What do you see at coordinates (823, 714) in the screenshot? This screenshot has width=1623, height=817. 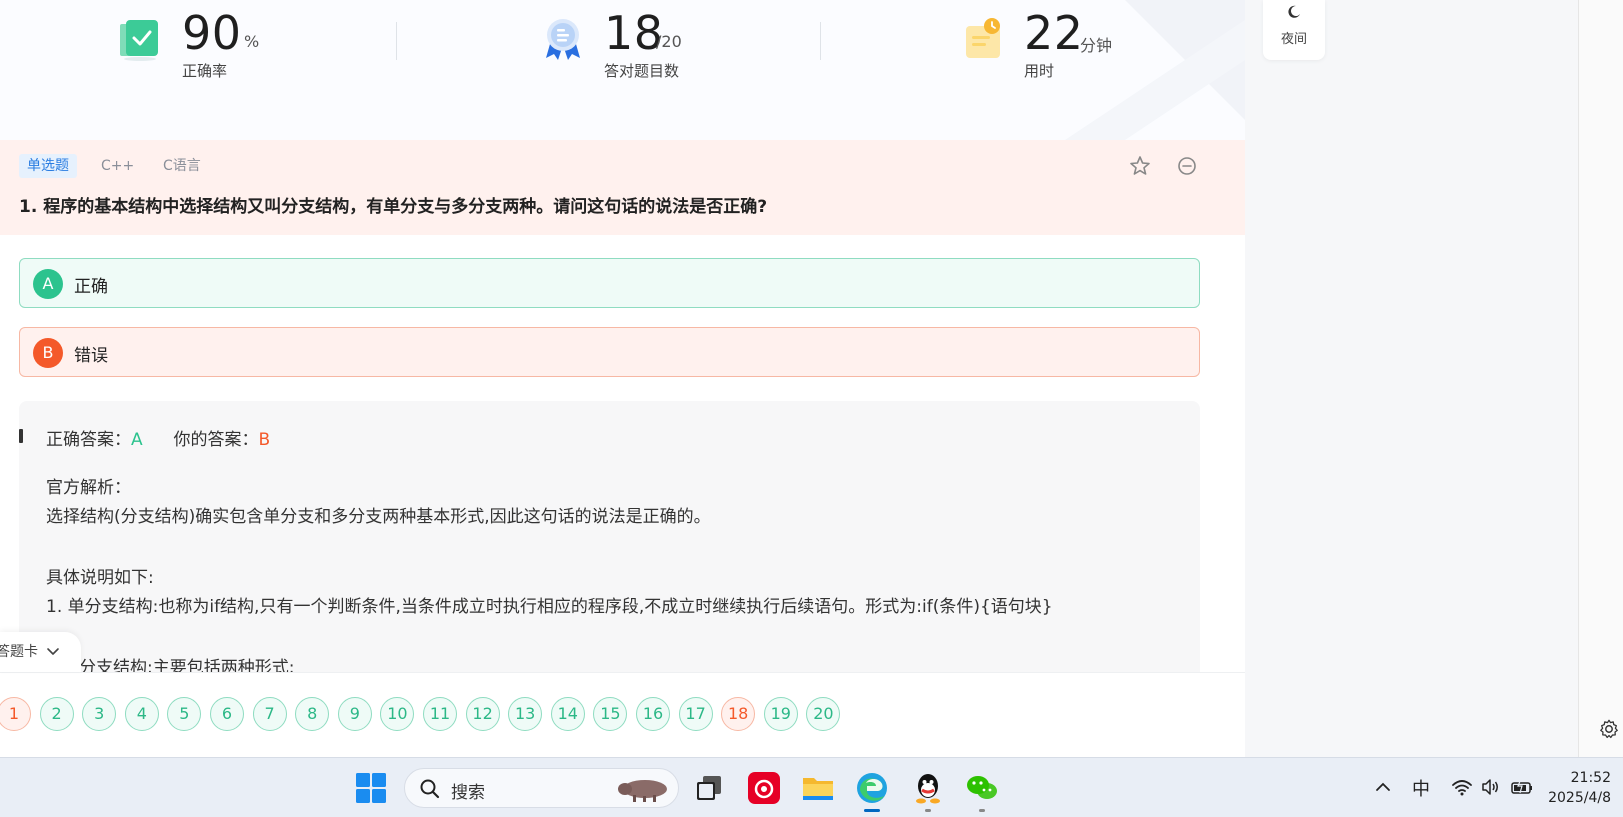 I see `question-number-20: 20` at bounding box center [823, 714].